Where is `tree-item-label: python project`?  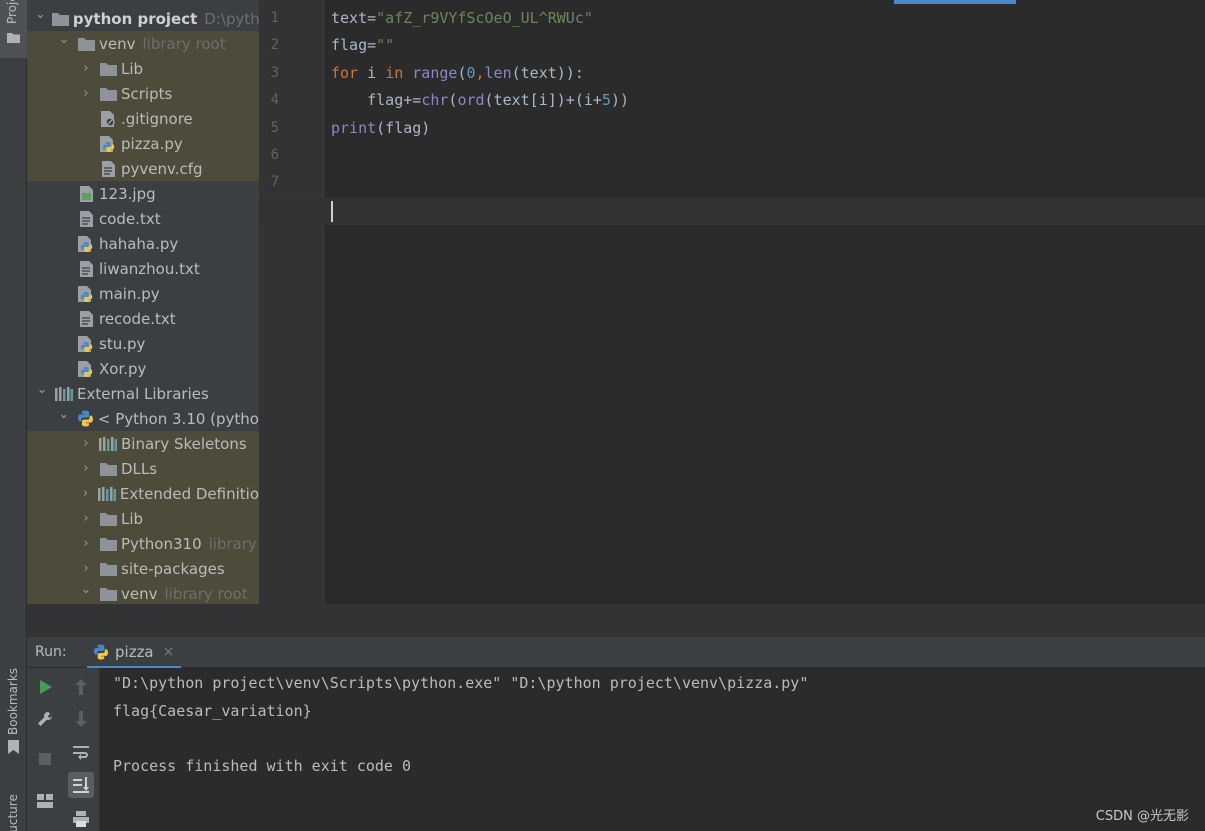
tree-item-label: python project is located at coordinates (135, 18).